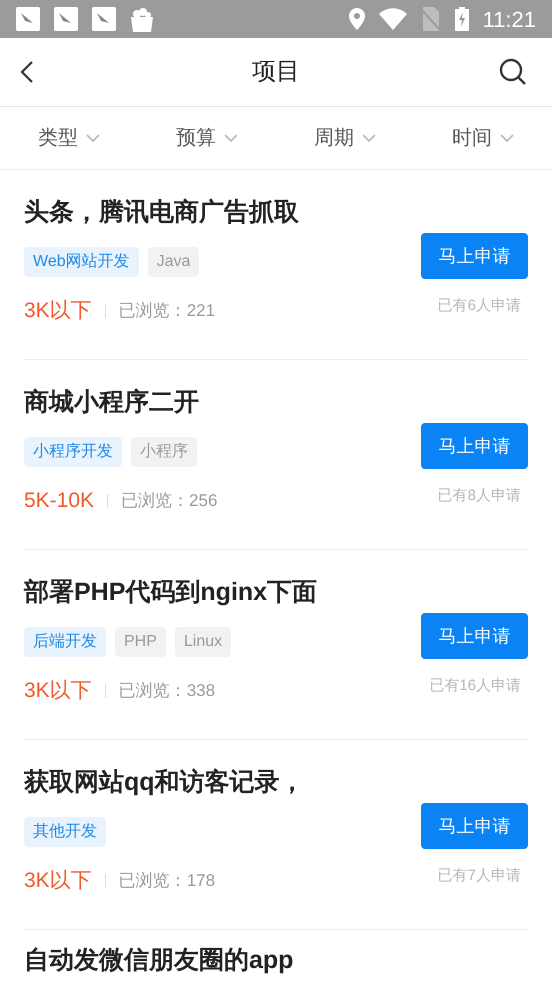 This screenshot has height=981, width=552. I want to click on applicant-count: 已有7人申请, so click(479, 876).